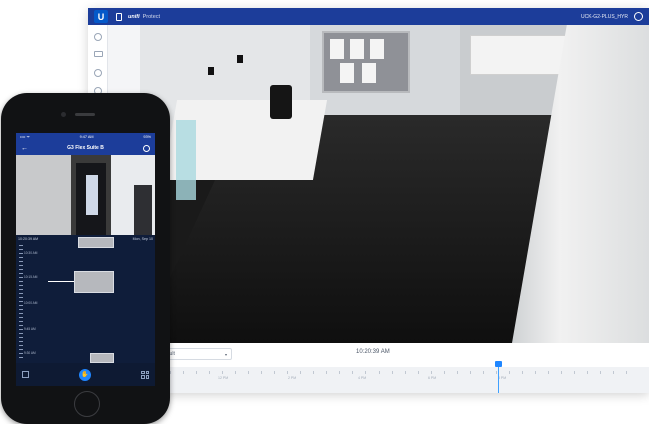 This screenshot has height=424, width=649. Describe the element at coordinates (146, 148) in the screenshot. I see `gear-icon` at that location.